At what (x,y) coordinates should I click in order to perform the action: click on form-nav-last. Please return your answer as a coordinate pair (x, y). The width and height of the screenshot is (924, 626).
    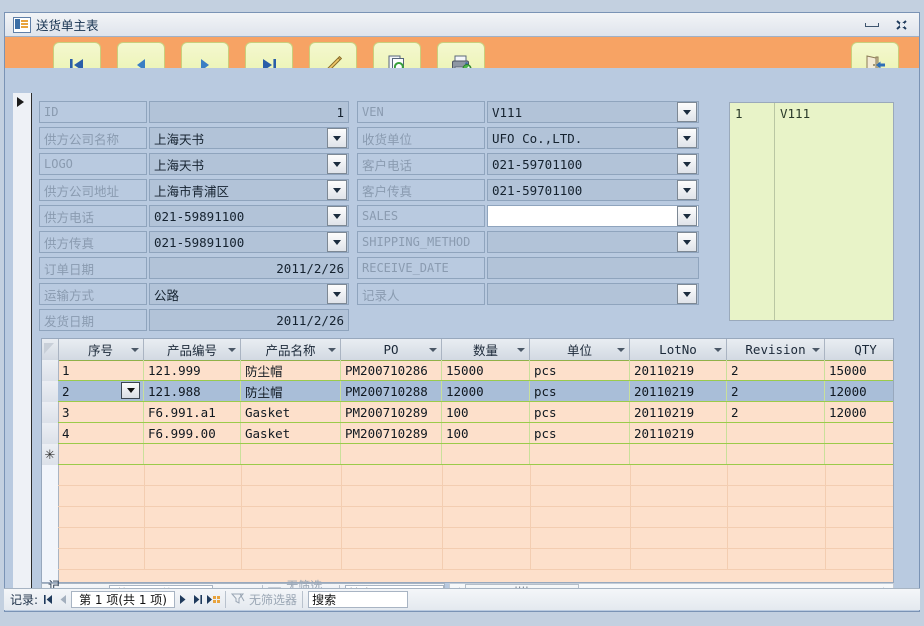
    Looking at the image, I should click on (197, 599).